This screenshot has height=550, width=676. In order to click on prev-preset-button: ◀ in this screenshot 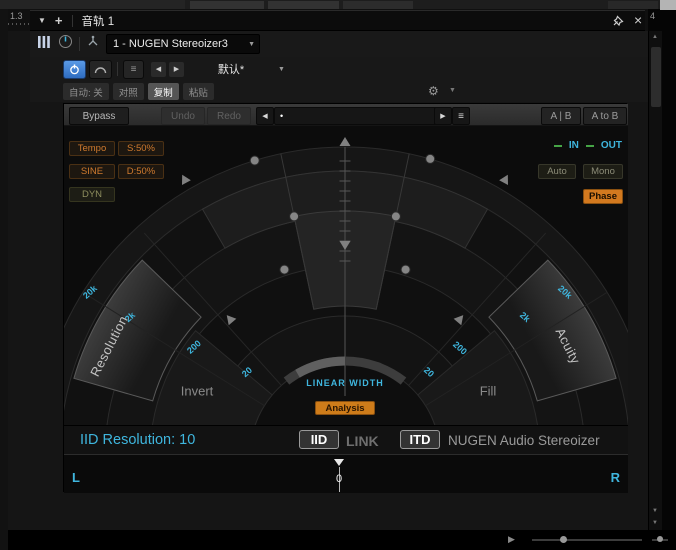, I will do `click(158, 69)`.